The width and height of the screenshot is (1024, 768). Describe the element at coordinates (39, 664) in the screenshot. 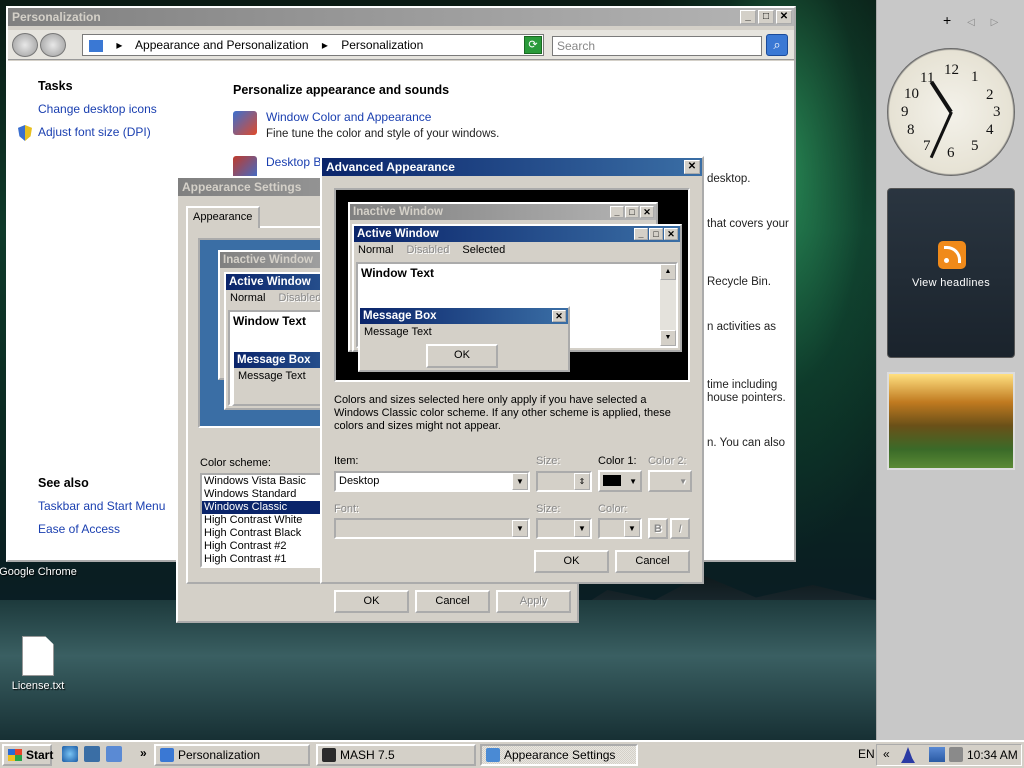

I see `desktop-icon-license: License.txt` at that location.